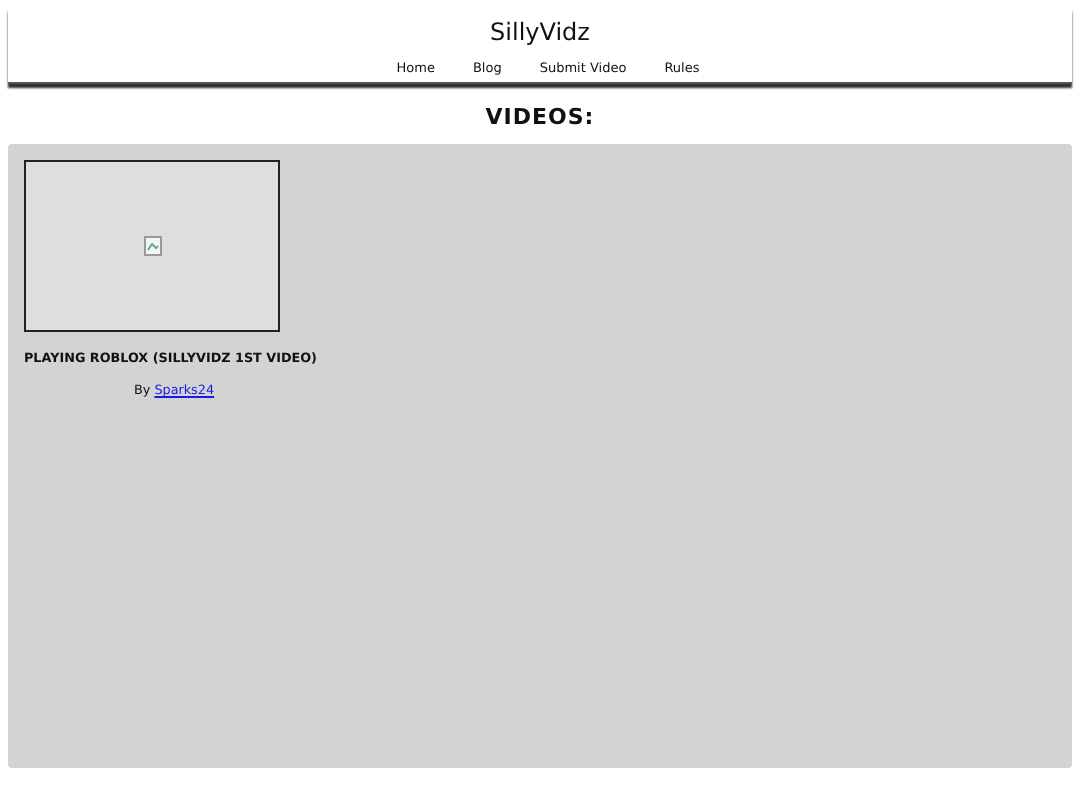  I want to click on site-title: SillyVidz, so click(540, 31).